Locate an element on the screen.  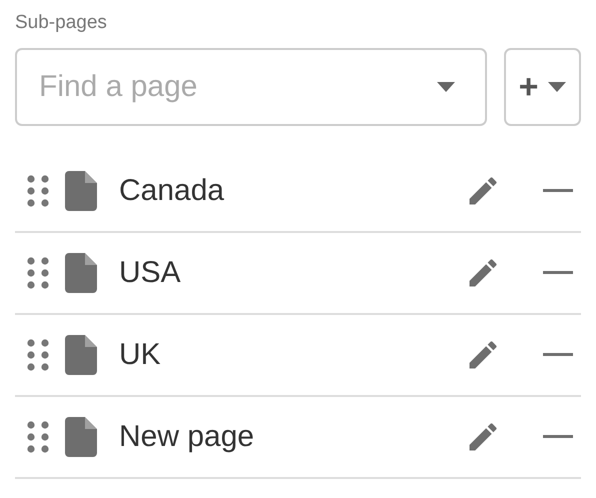
page-title: USA is located at coordinates (292, 273).